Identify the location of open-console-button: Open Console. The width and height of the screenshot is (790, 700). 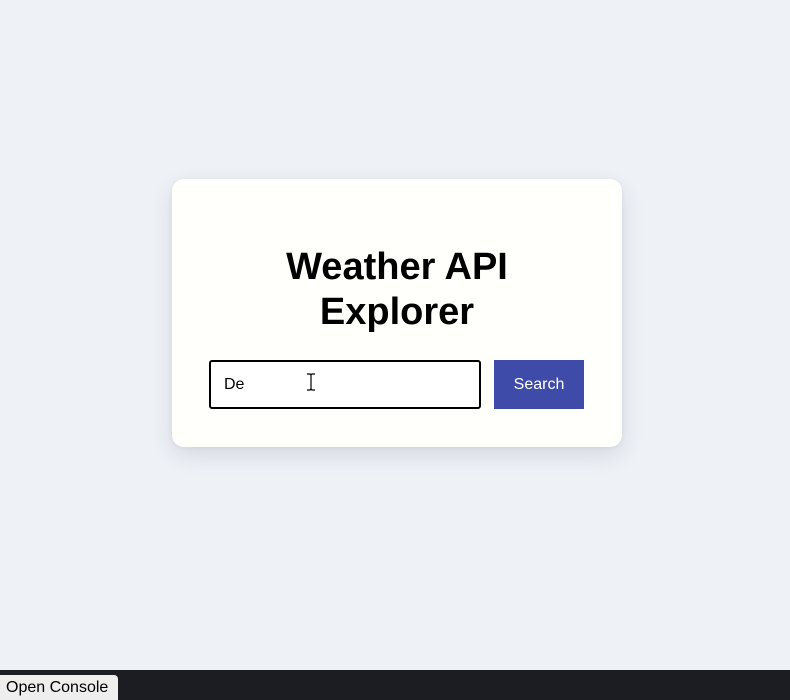
(59, 687).